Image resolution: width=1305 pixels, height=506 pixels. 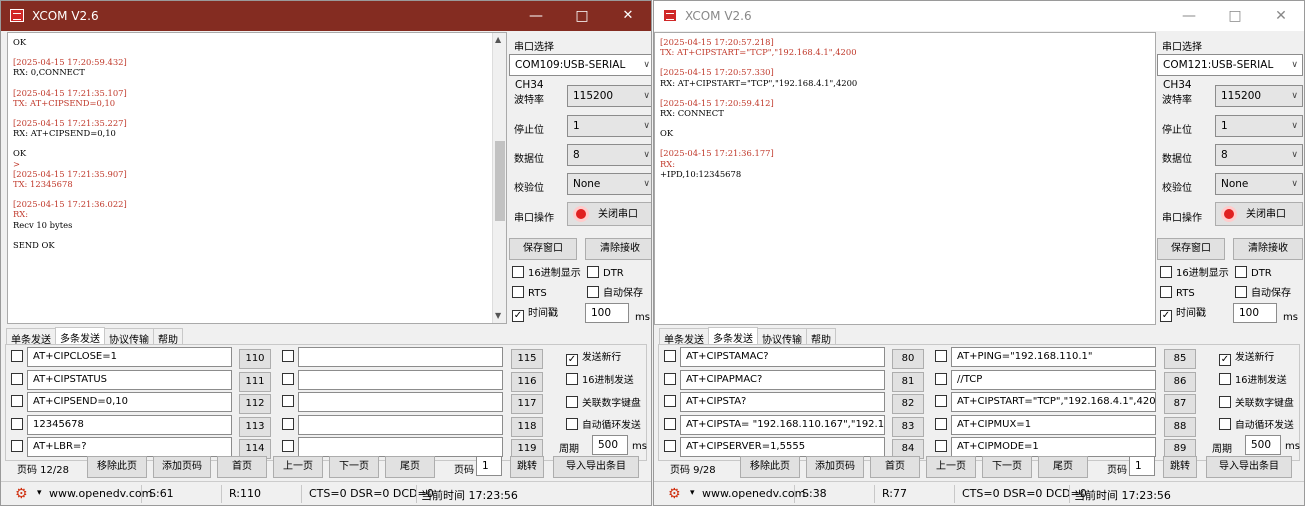 I want to click on port-select: COM109:USB-SERIAL CH34 ∨, so click(x=580, y=72).